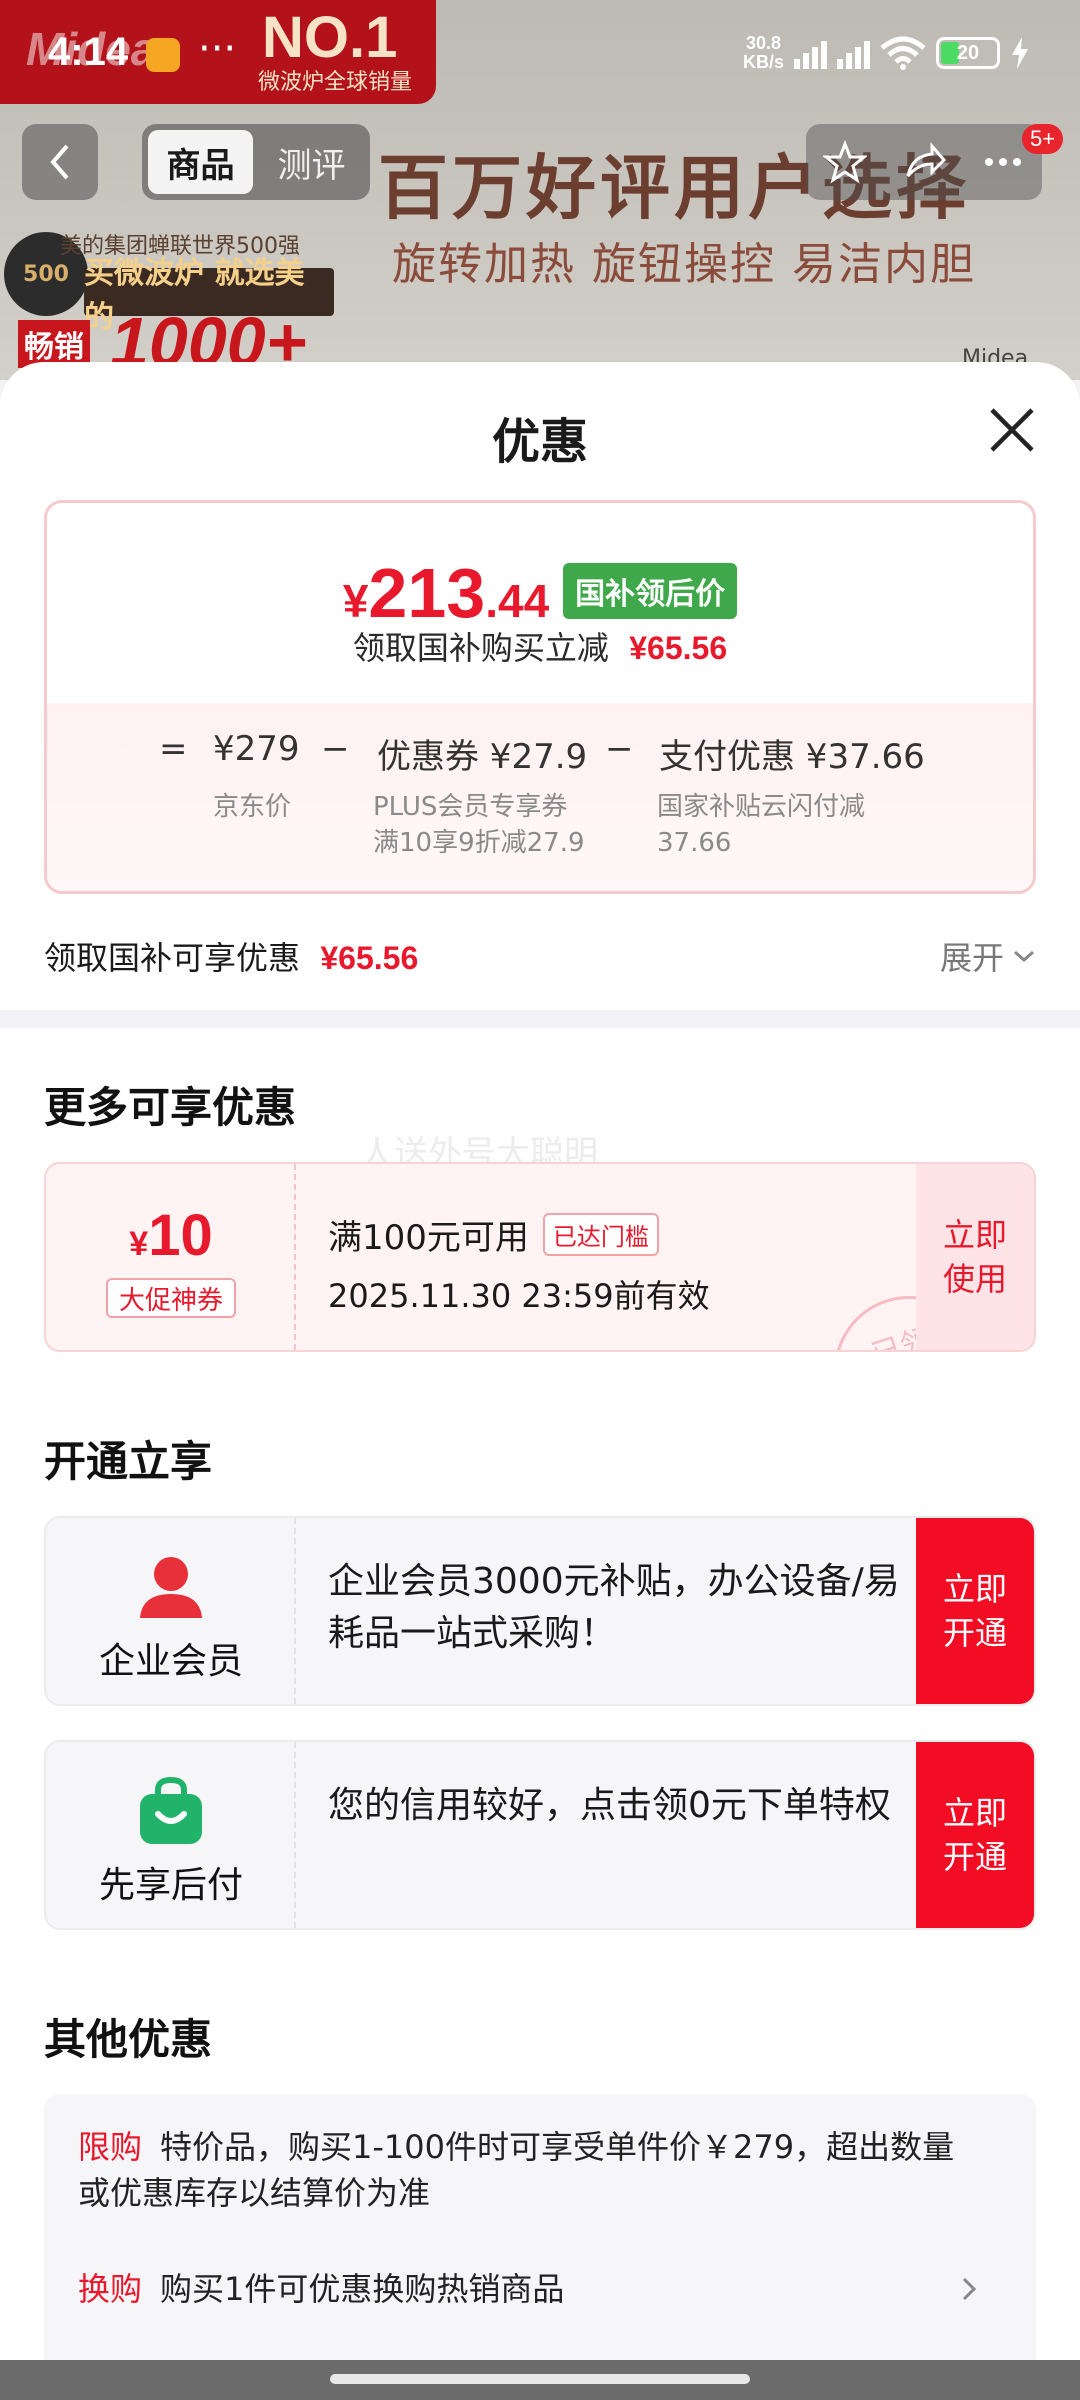  I want to click on coupon-discount: 优惠券 ¥27.9, so click(482, 757).